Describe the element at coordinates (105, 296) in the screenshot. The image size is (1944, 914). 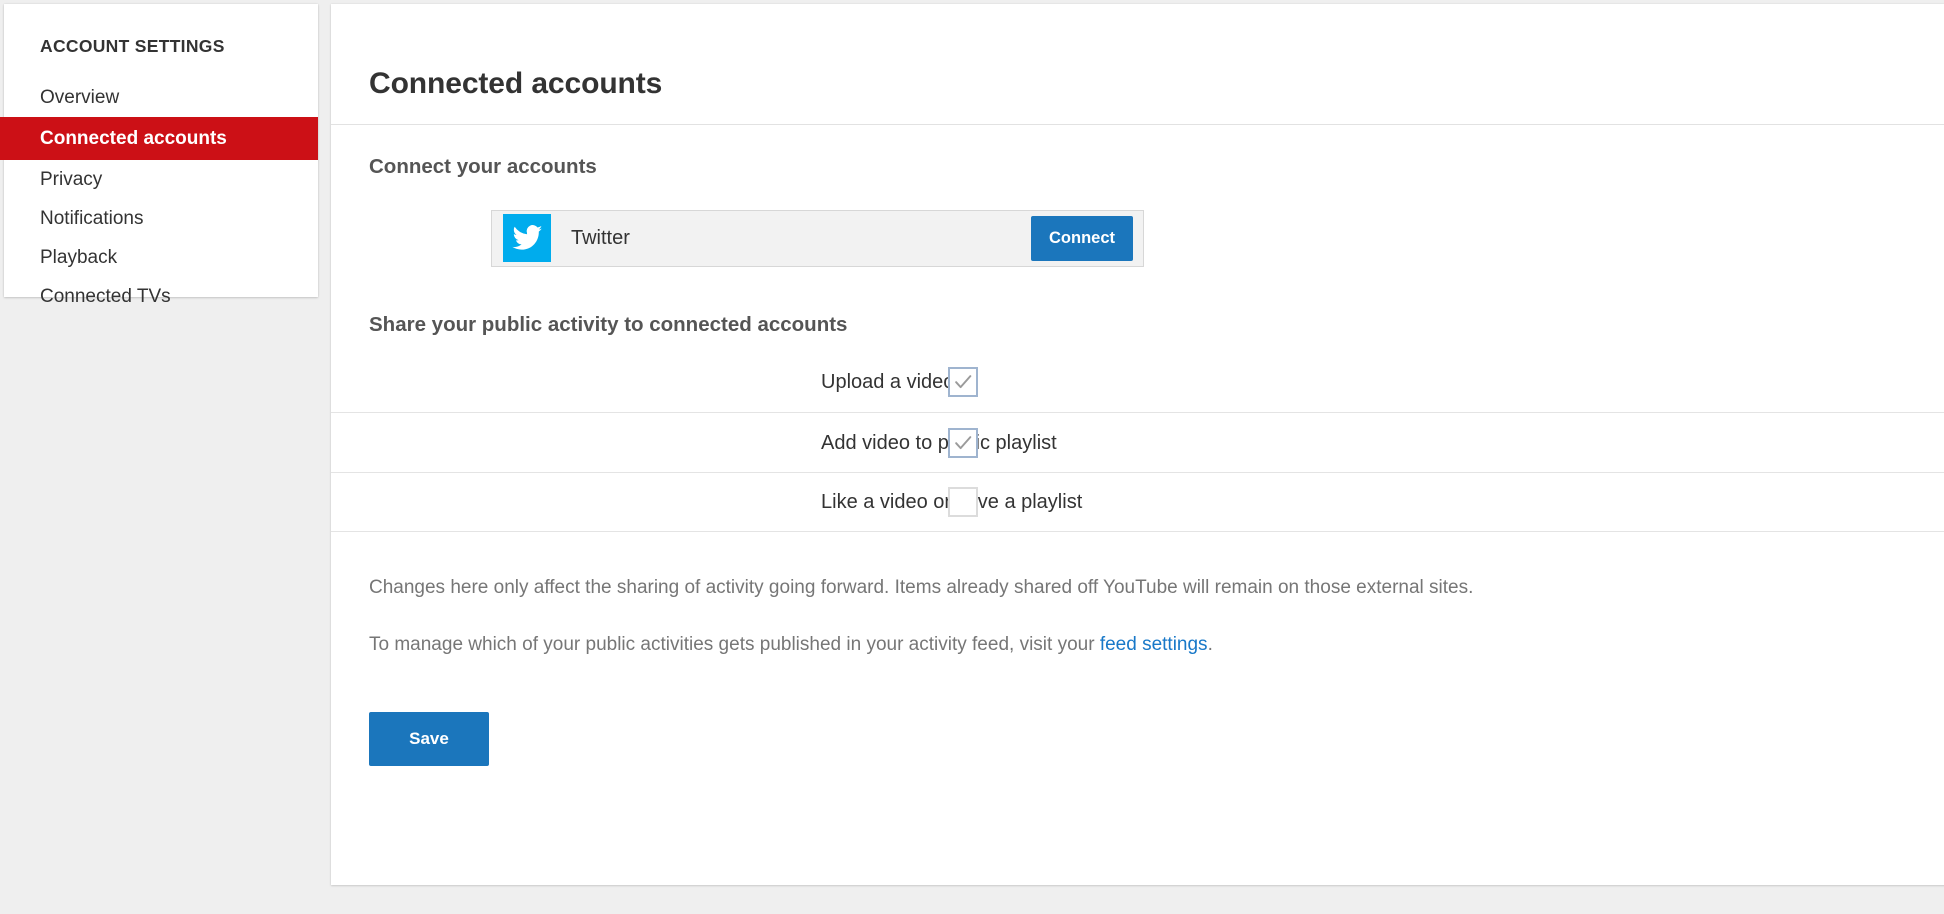
I see `sidebar-item-label: Connected TVs` at that location.